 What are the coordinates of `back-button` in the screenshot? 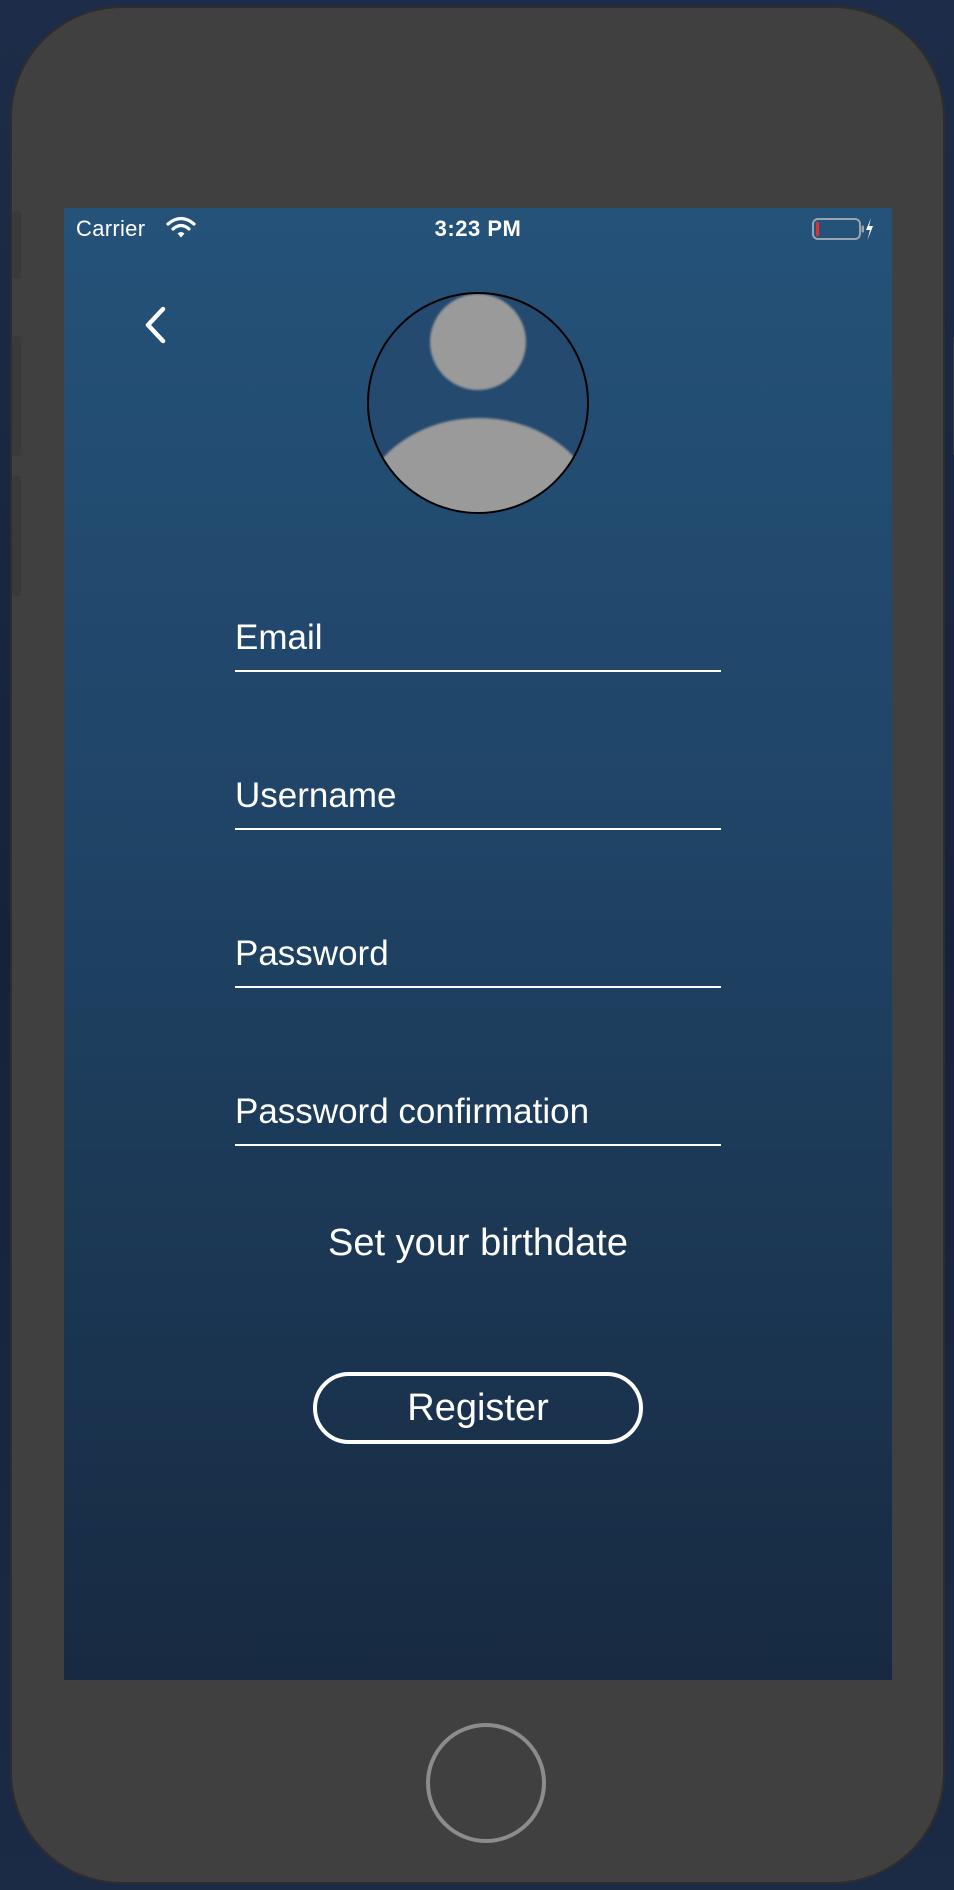 It's located at (156, 325).